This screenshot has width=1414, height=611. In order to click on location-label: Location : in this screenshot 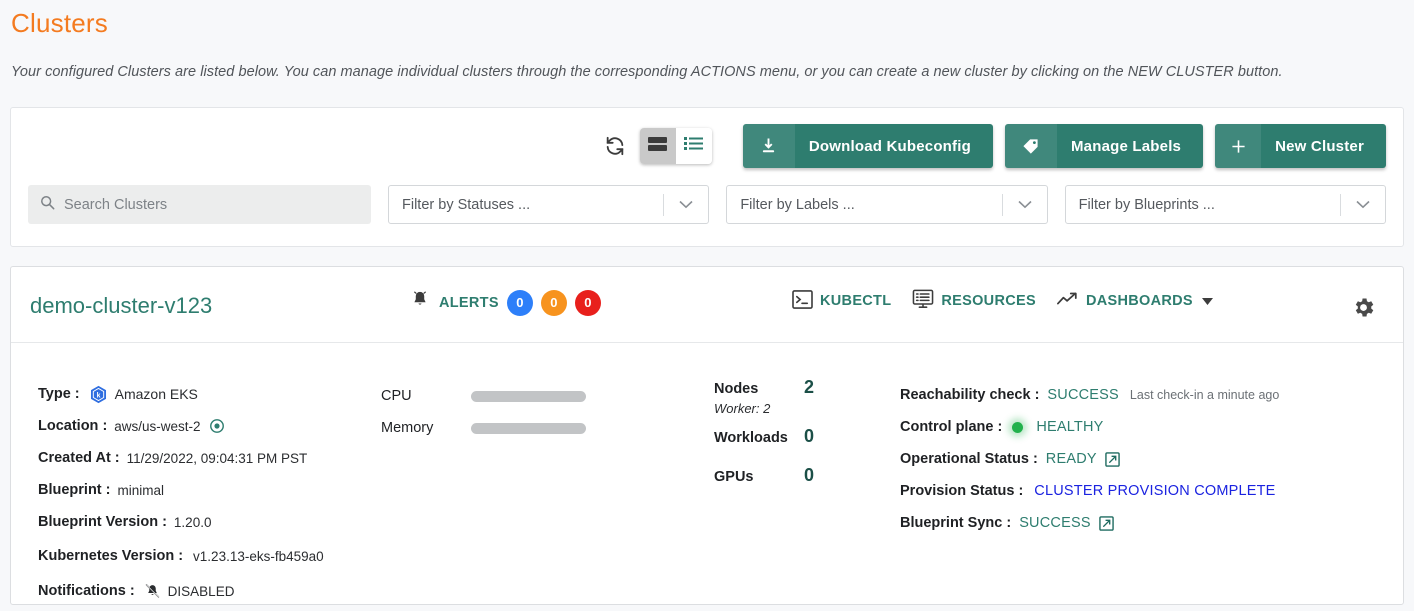, I will do `click(73, 426)`.